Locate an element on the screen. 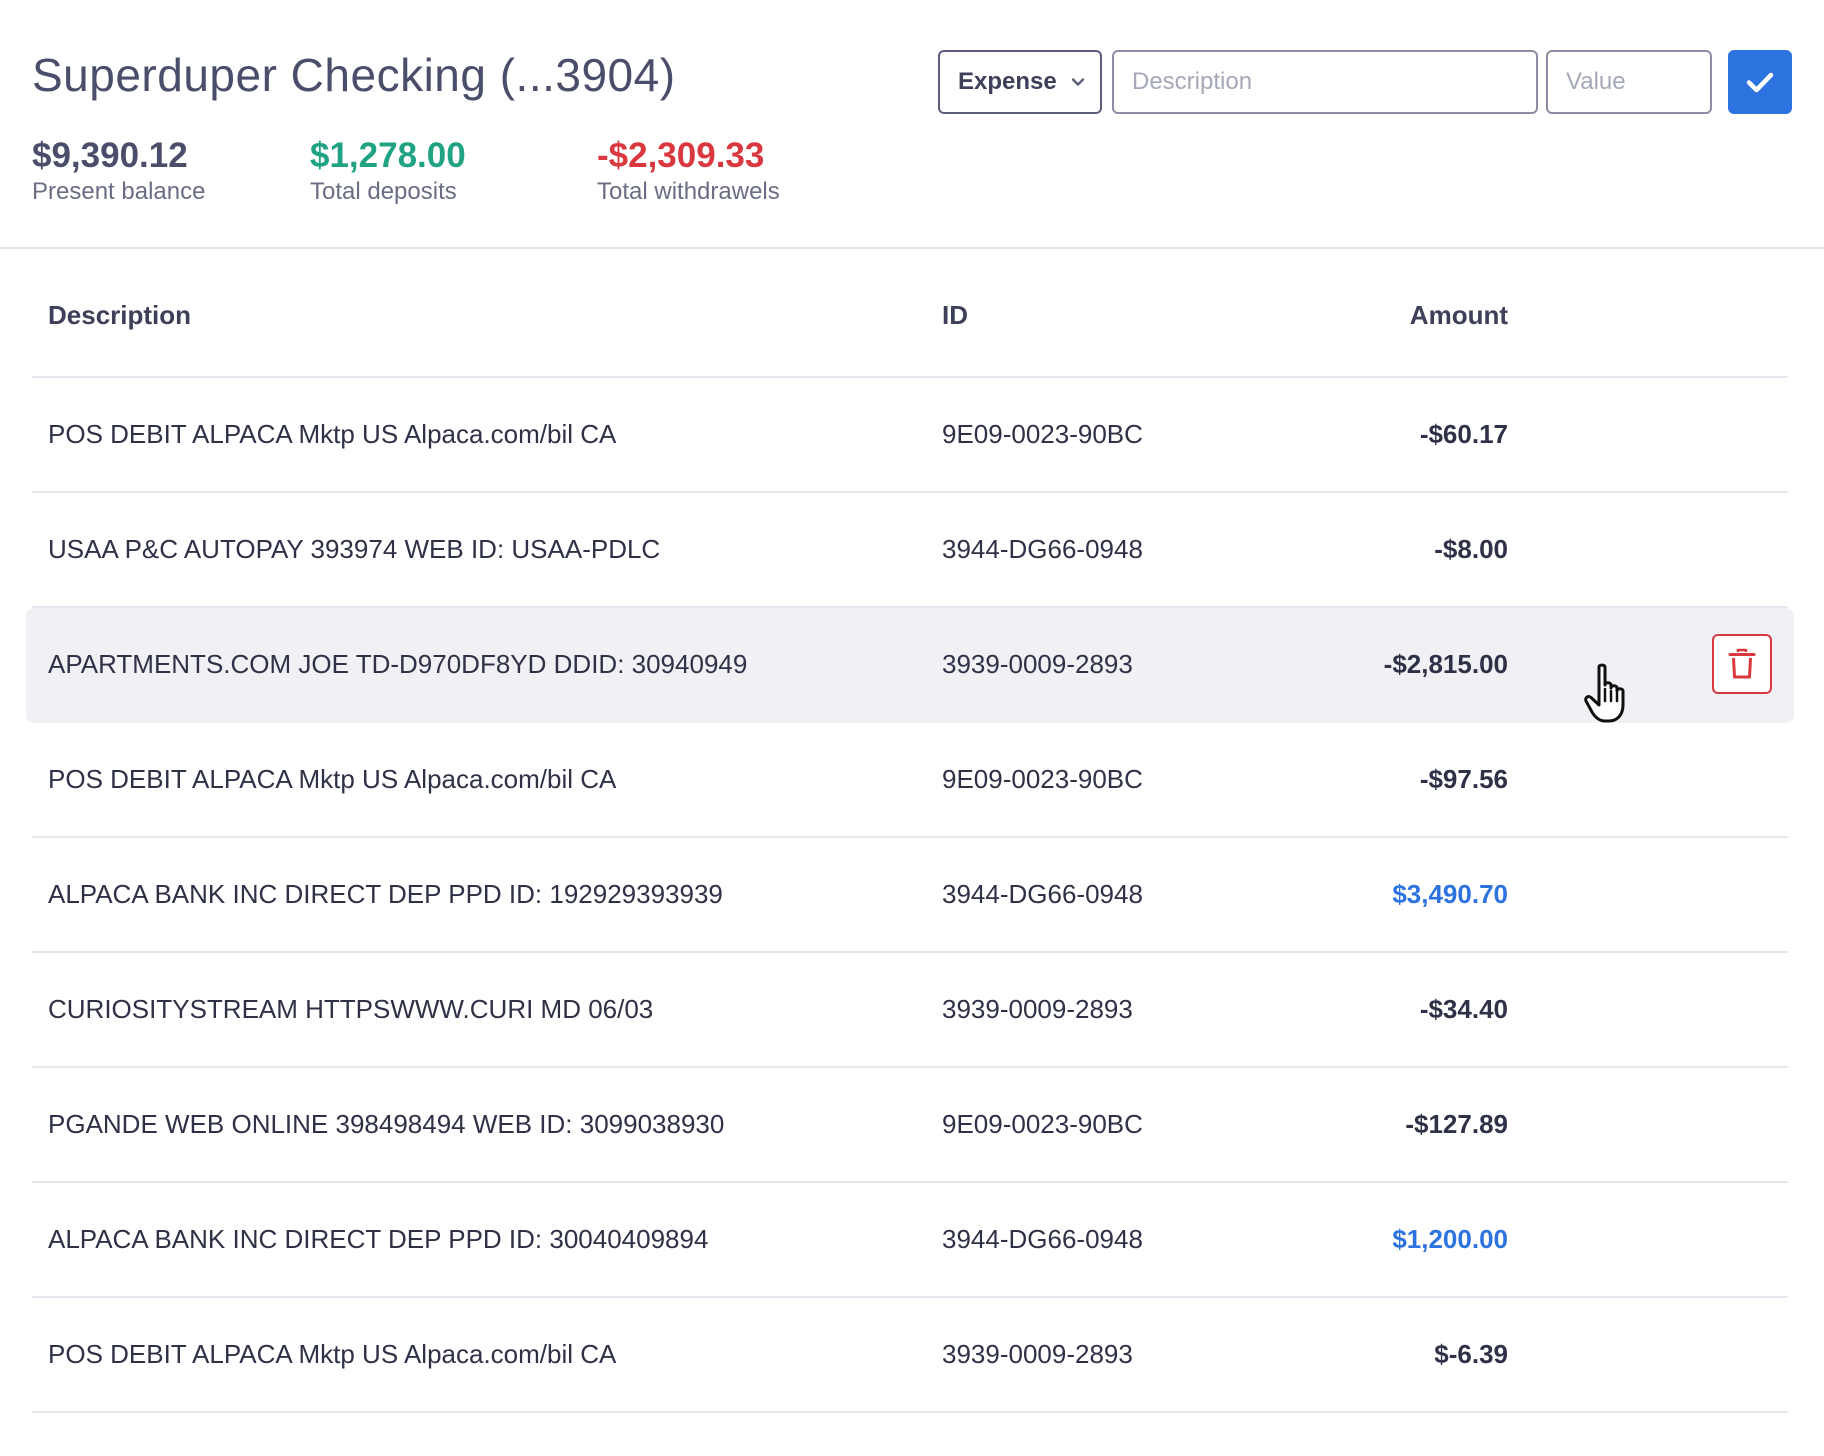 The width and height of the screenshot is (1824, 1456). transaction-amount: -$127.89 is located at coordinates (1456, 1124).